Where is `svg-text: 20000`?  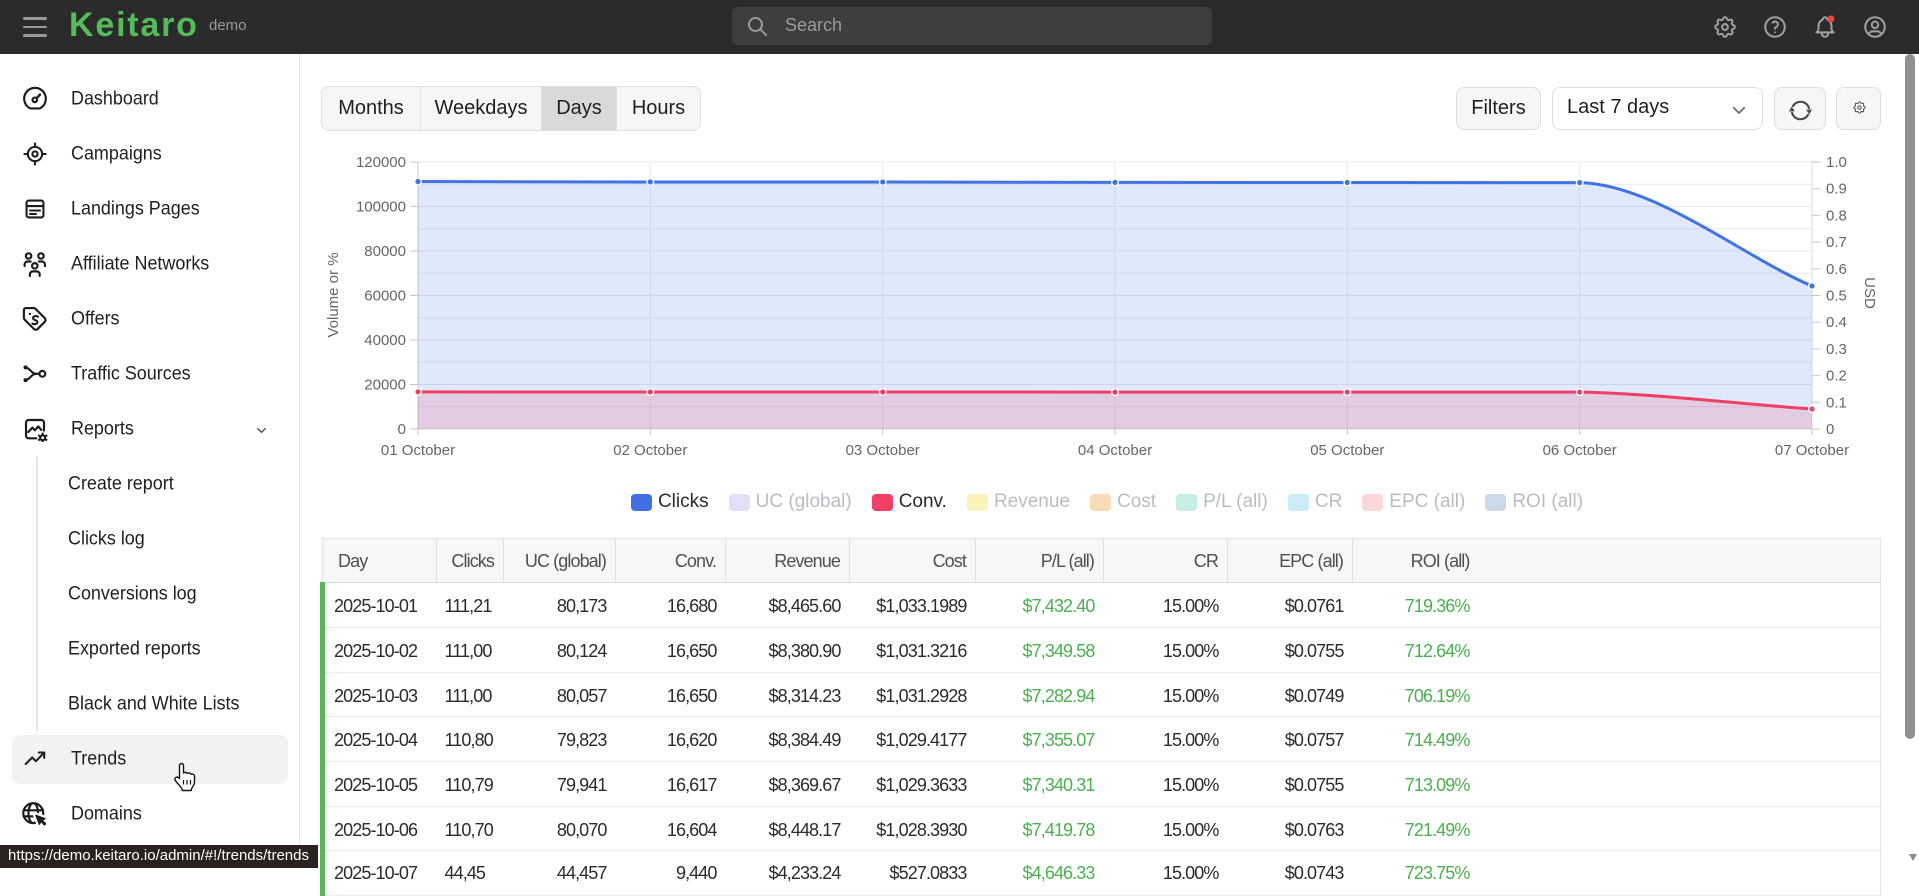
svg-text: 20000 is located at coordinates (385, 385).